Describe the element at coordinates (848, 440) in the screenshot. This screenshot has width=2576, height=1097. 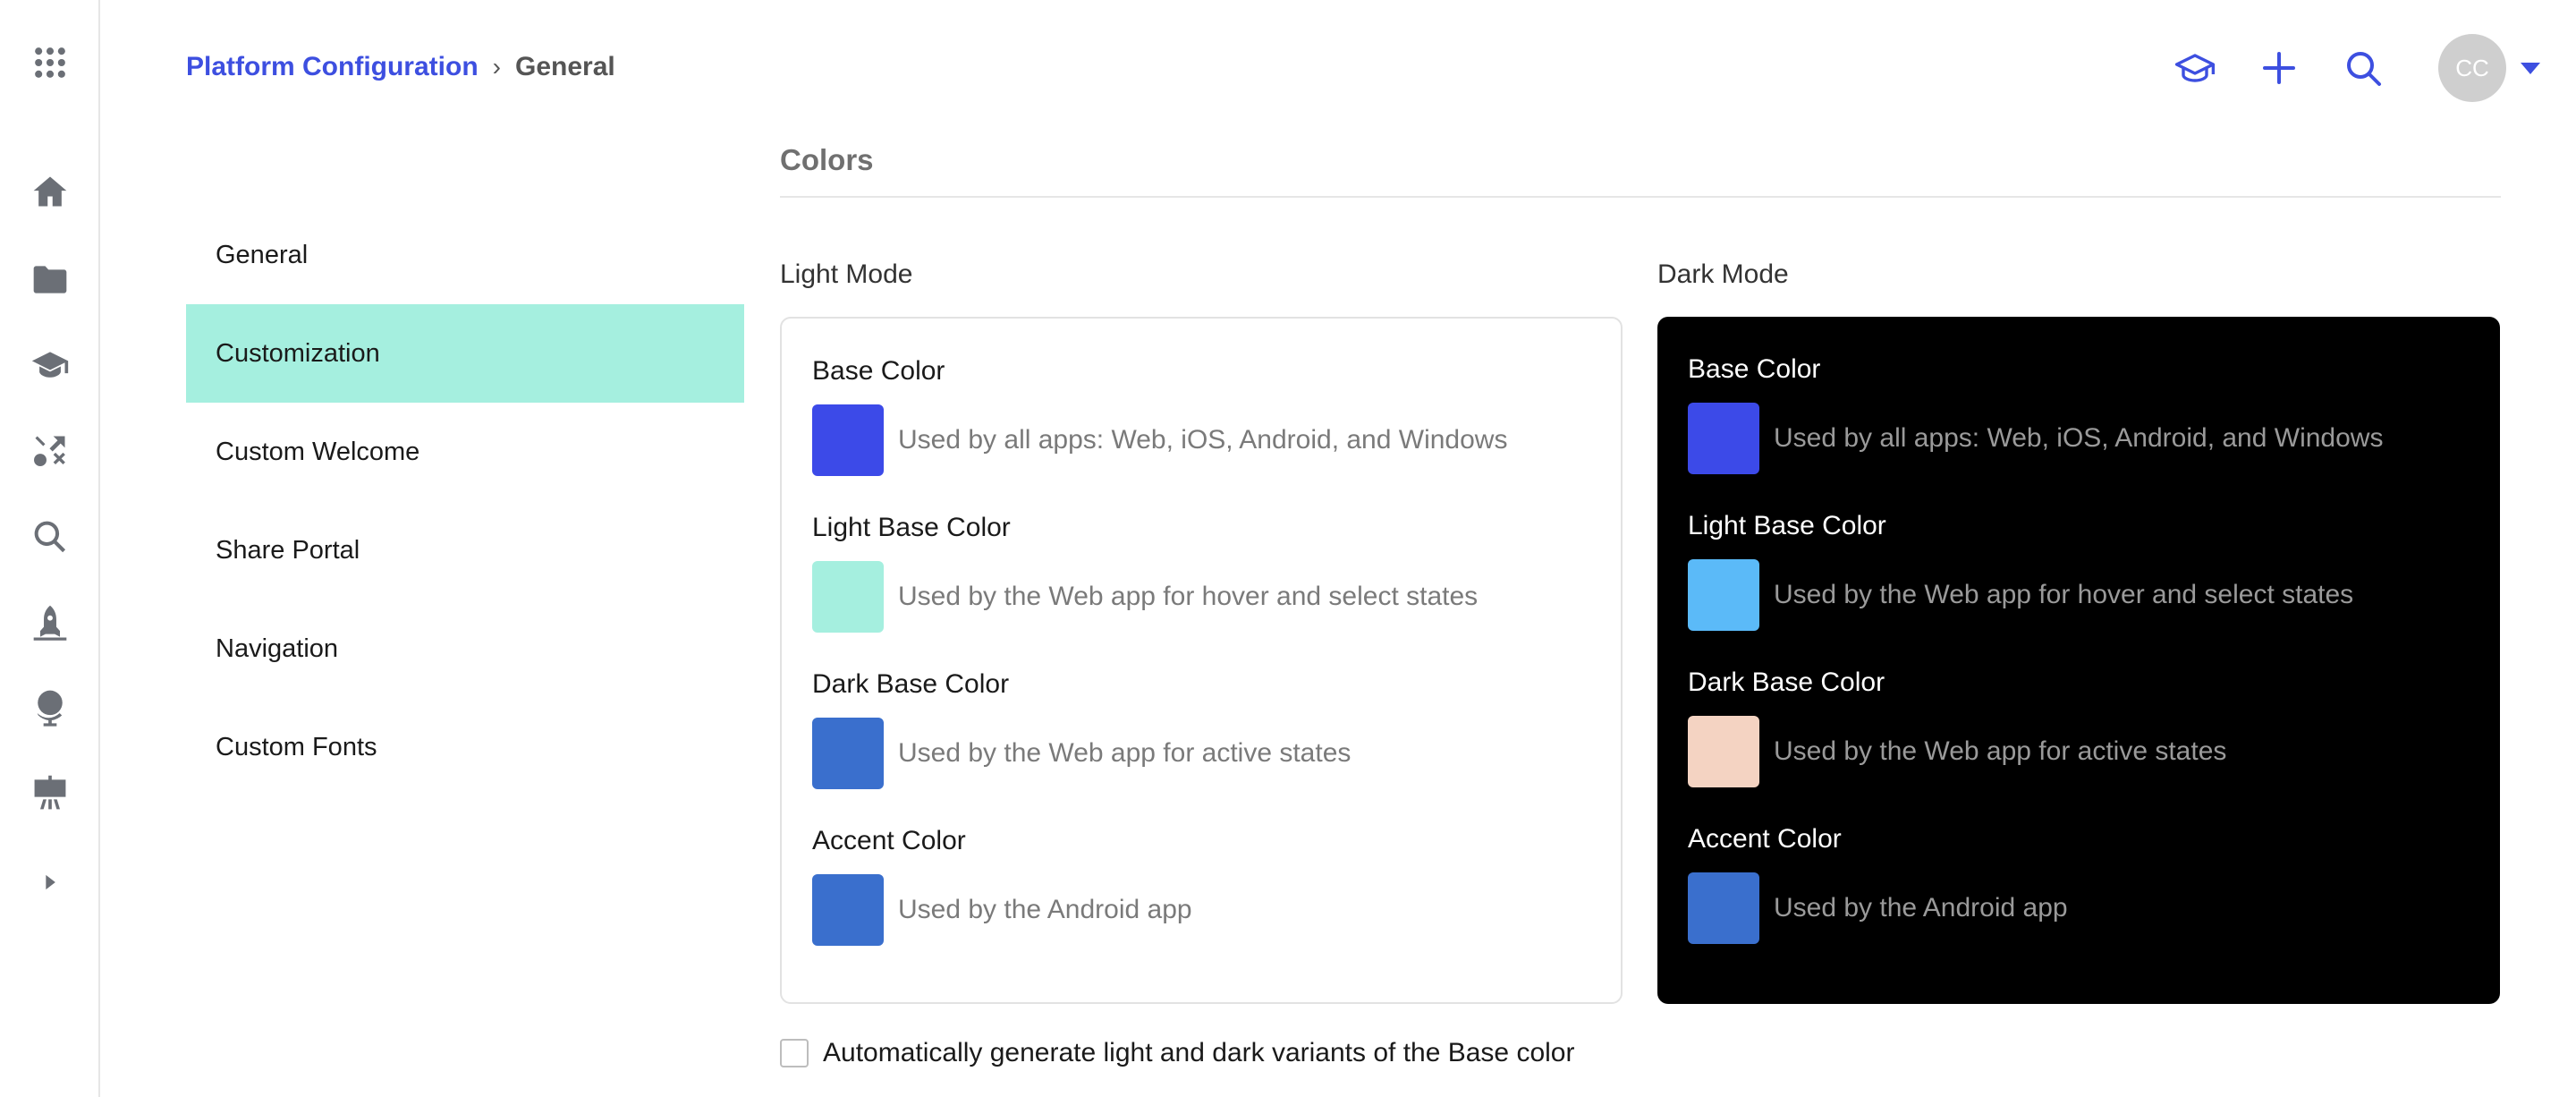
I see `light-base-color-swatch` at that location.